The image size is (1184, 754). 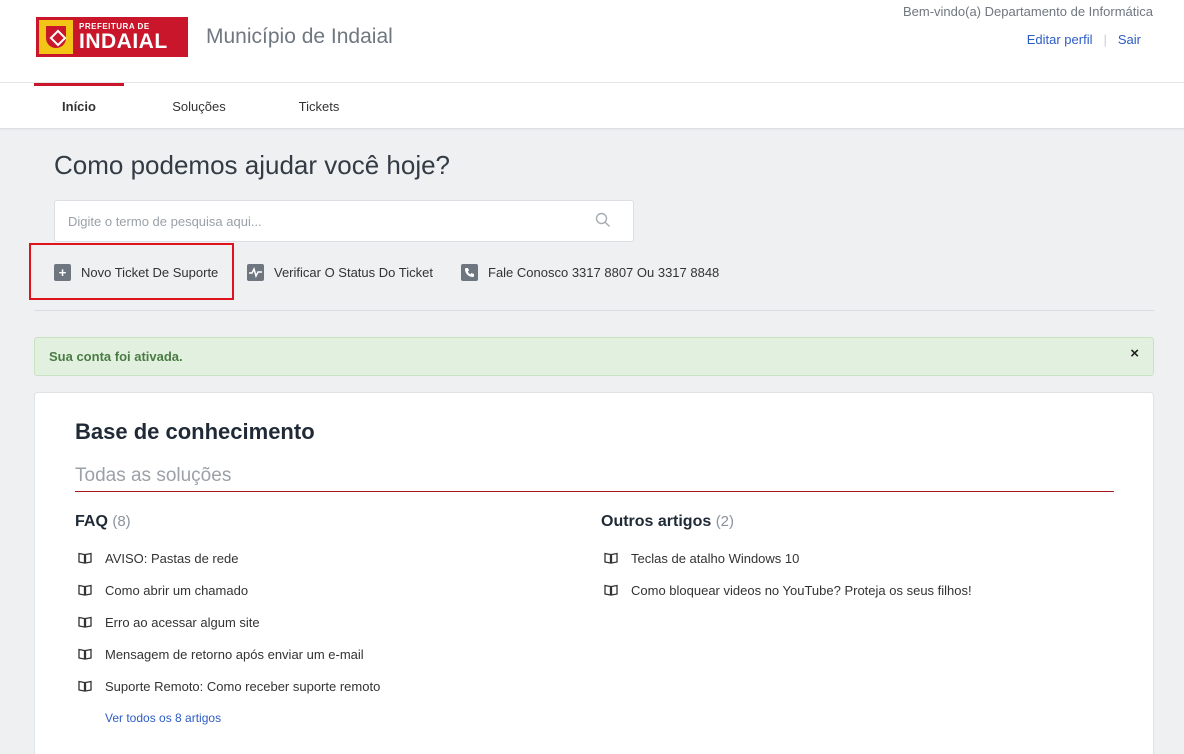 What do you see at coordinates (255, 272) in the screenshot?
I see `pulse-icon` at bounding box center [255, 272].